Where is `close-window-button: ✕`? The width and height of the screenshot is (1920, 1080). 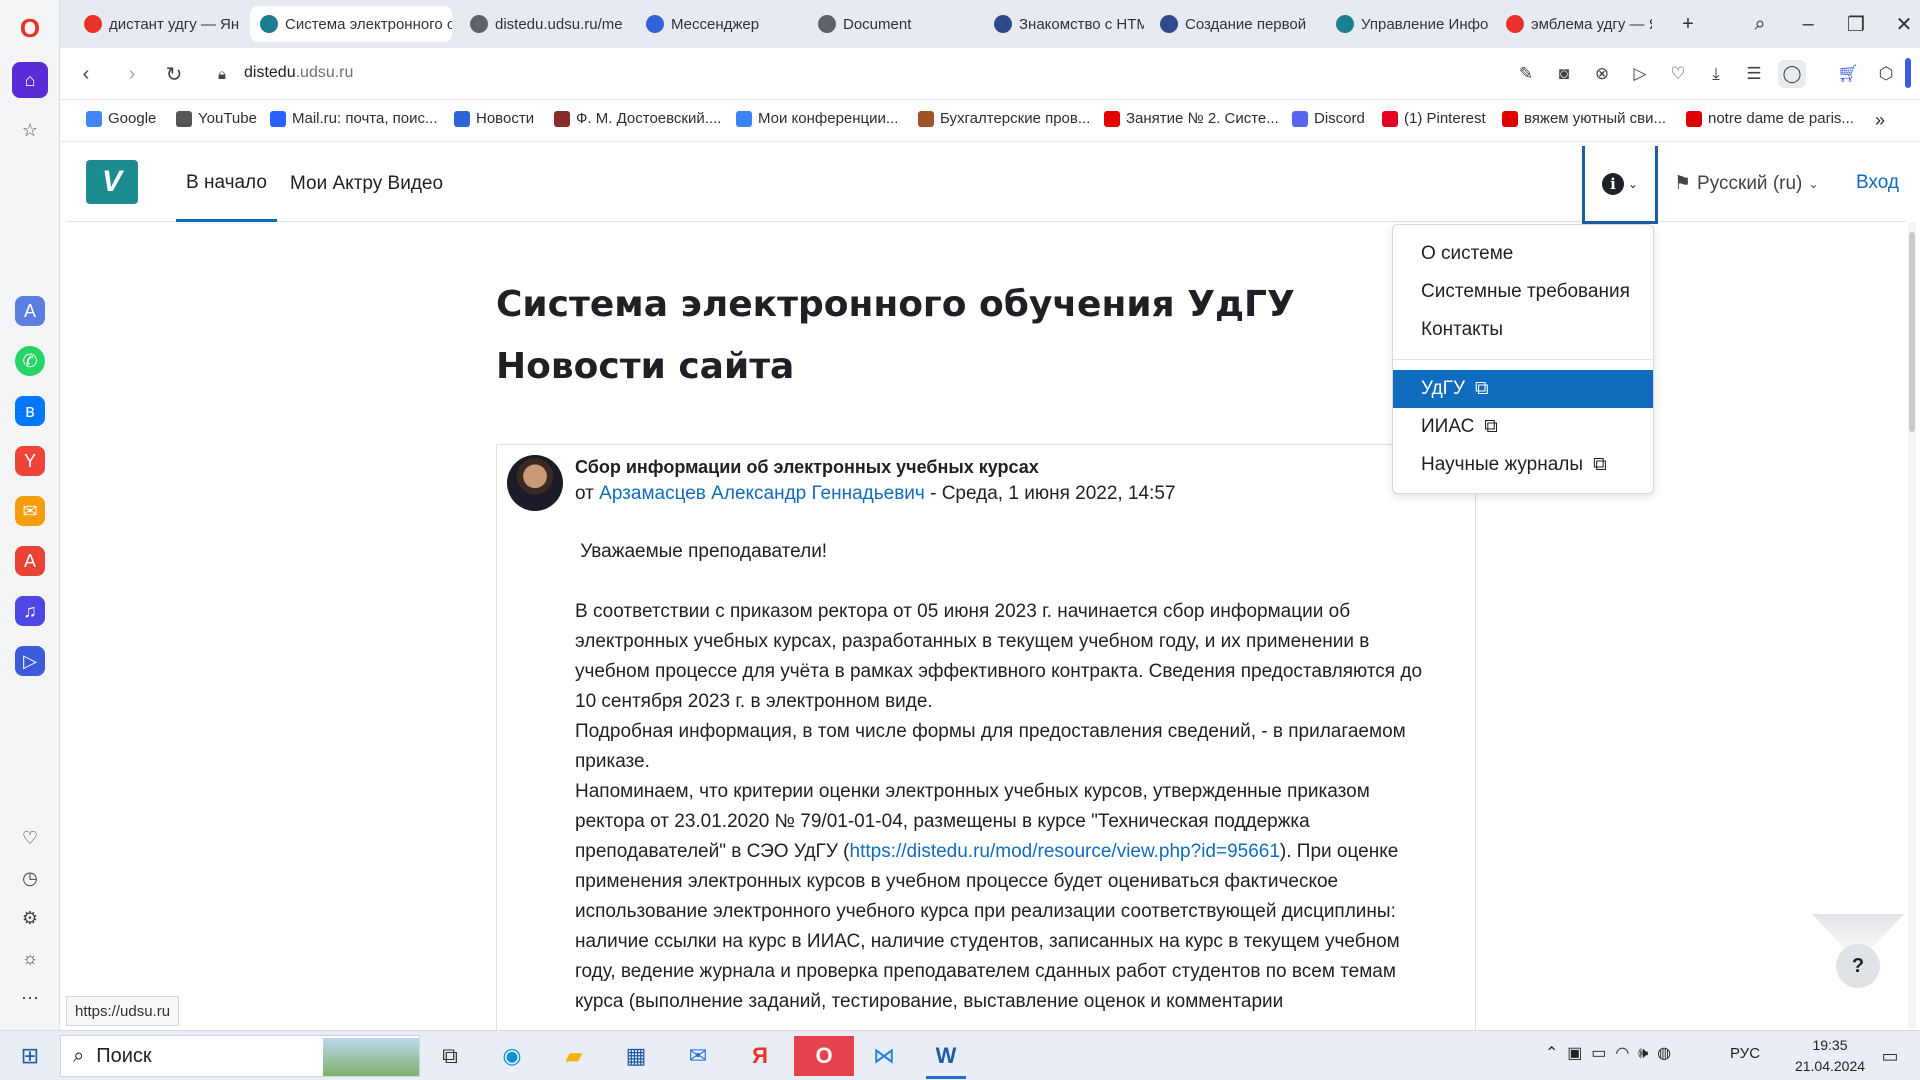 close-window-button: ✕ is located at coordinates (1902, 24).